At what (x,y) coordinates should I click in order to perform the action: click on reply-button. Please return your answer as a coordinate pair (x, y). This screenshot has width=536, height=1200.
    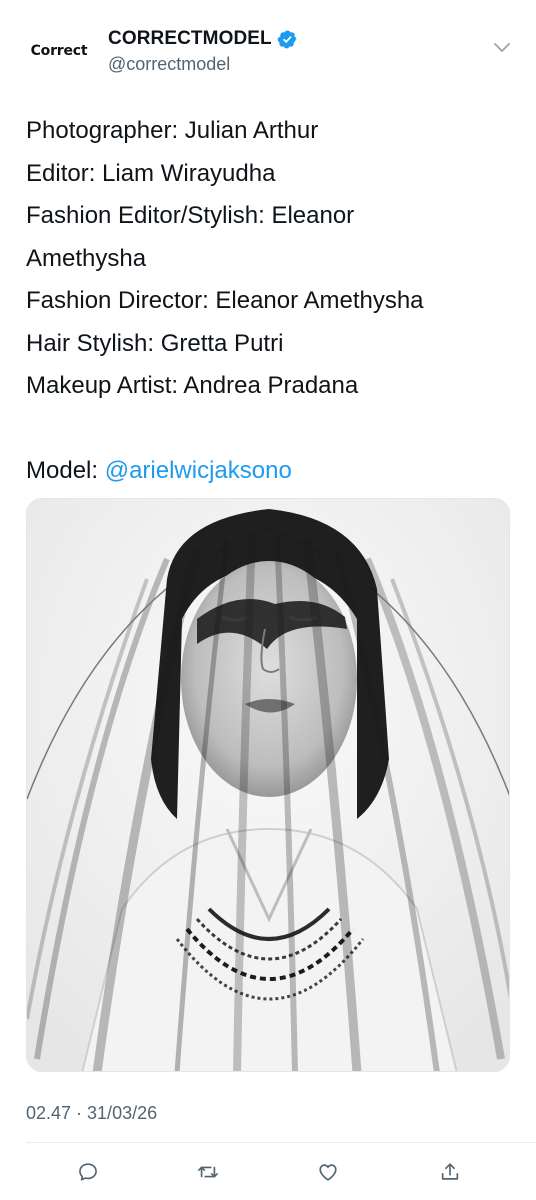
    Looking at the image, I should click on (88, 1172).